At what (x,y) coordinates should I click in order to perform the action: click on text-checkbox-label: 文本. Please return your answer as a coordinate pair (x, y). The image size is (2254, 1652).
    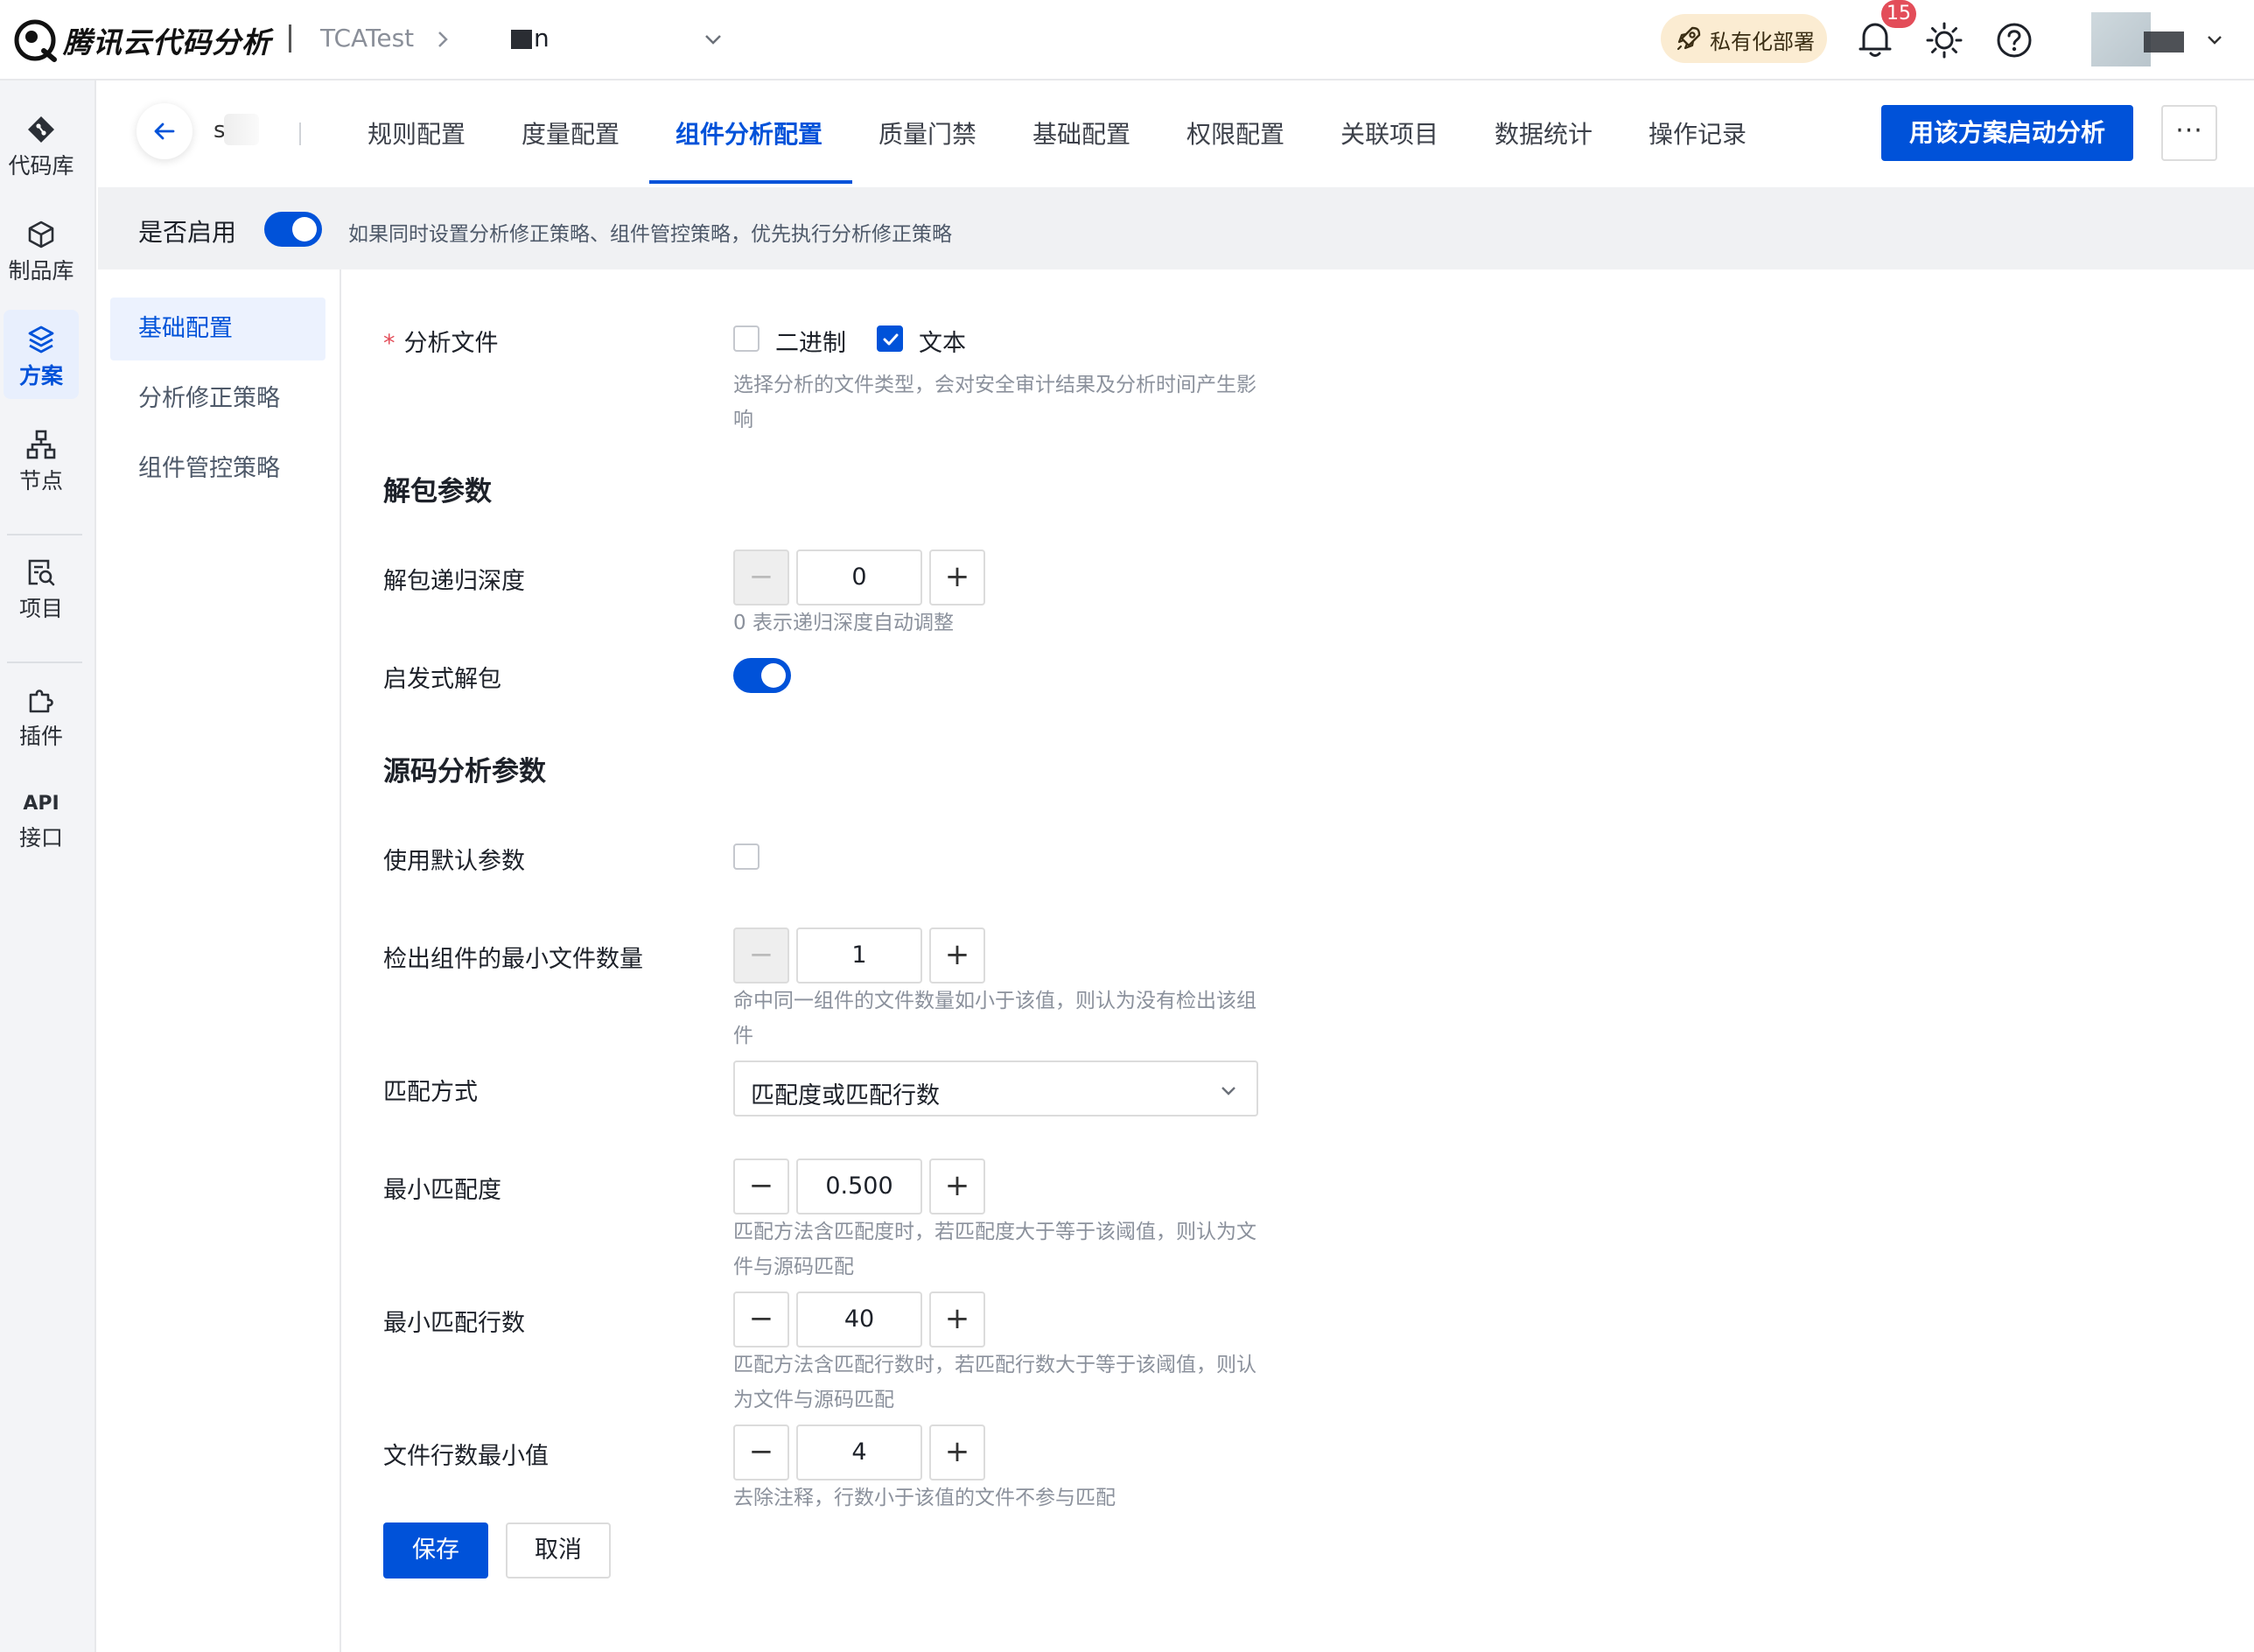
    Looking at the image, I should click on (942, 341).